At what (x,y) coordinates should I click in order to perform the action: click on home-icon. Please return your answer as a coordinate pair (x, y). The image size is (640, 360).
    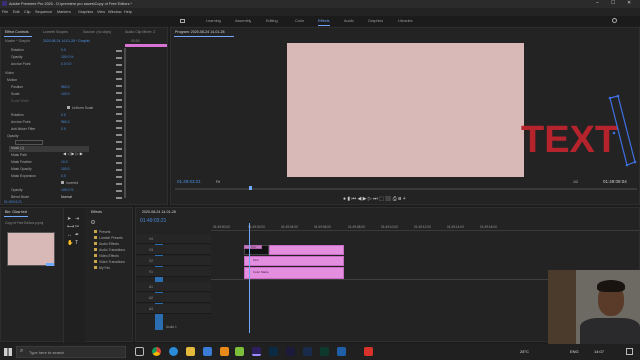
    Looking at the image, I should click on (182, 21).